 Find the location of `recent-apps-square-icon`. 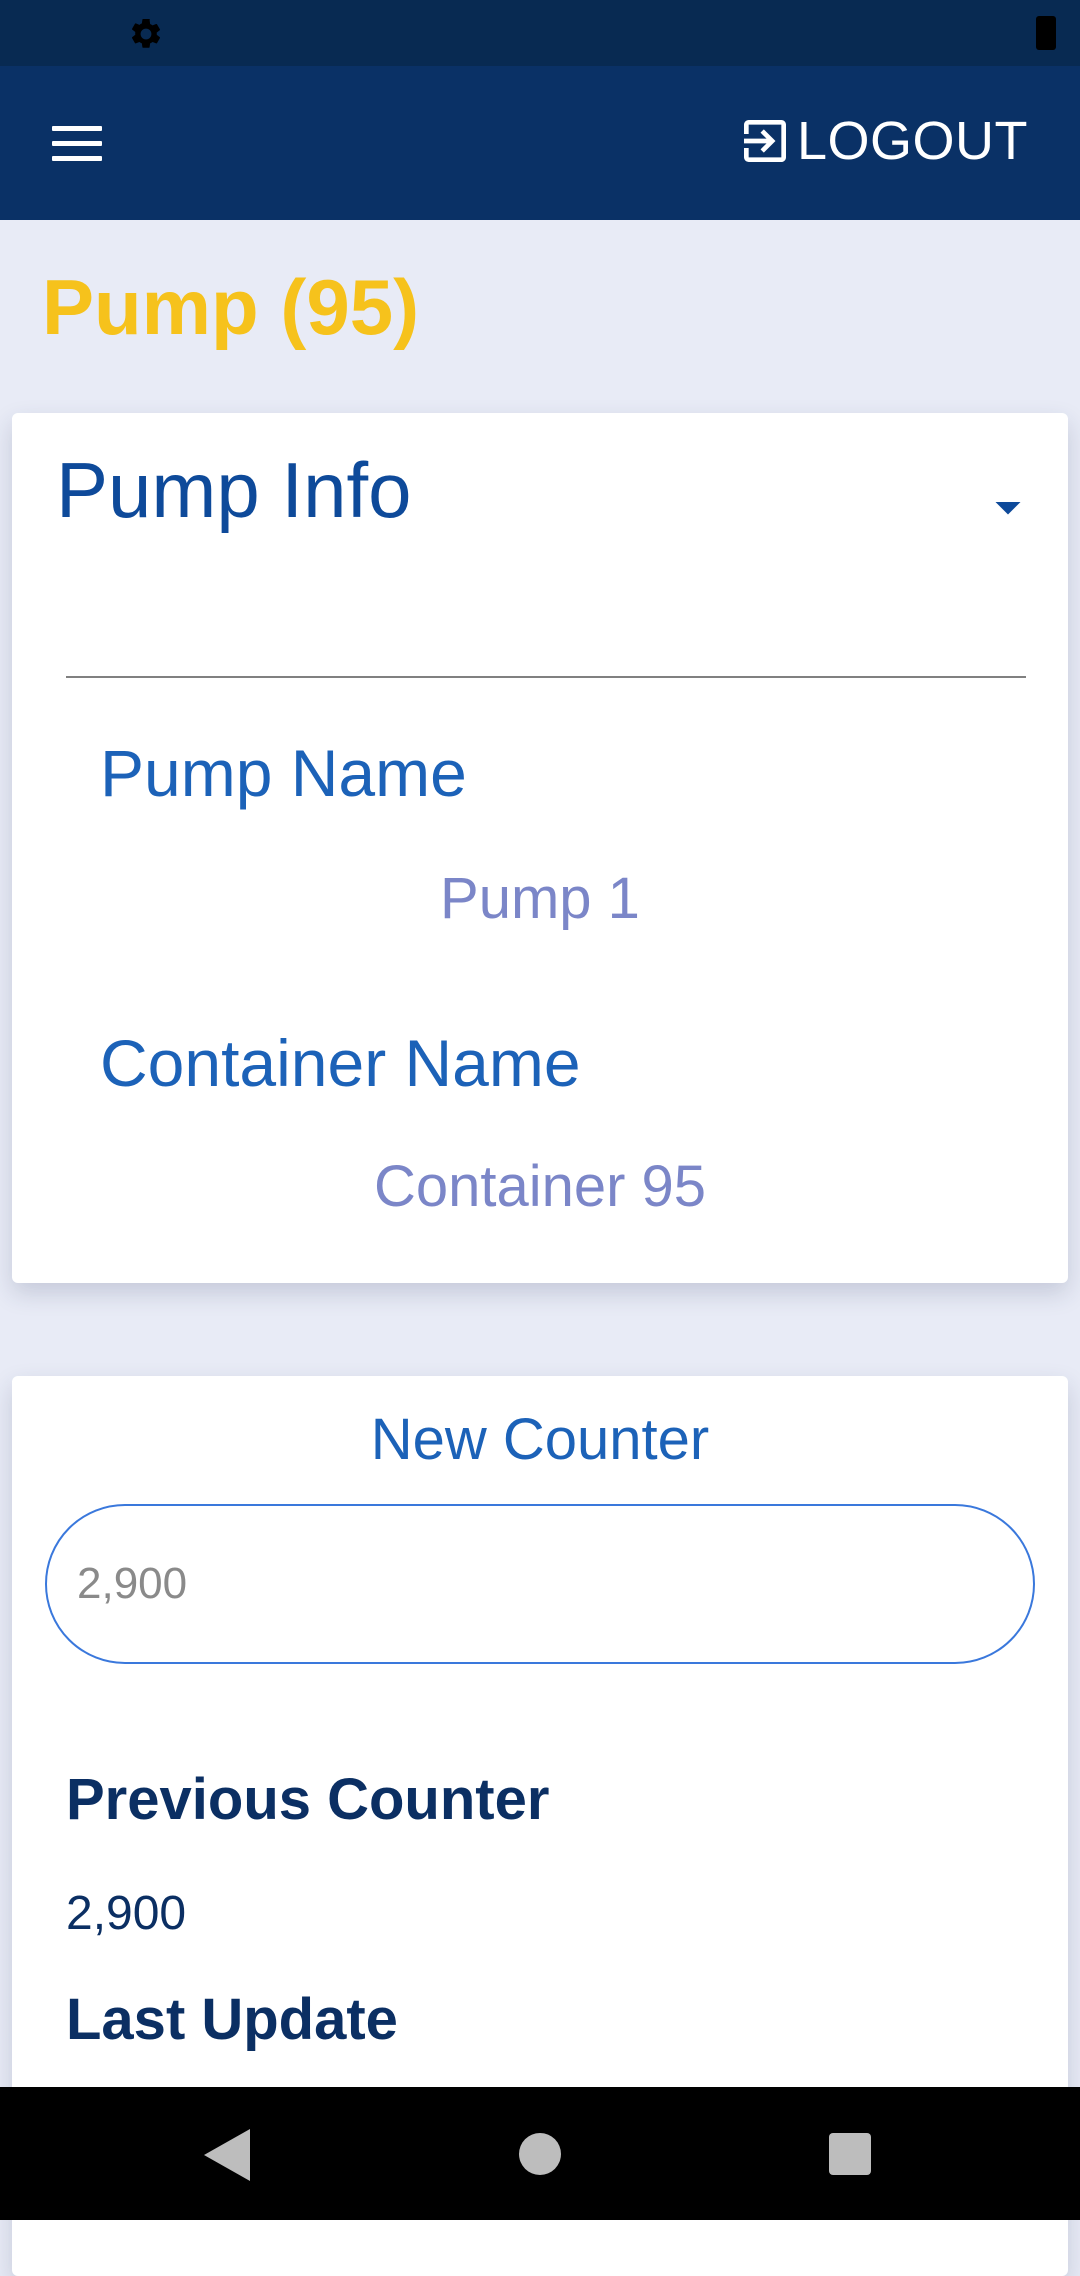

recent-apps-square-icon is located at coordinates (850, 2154).